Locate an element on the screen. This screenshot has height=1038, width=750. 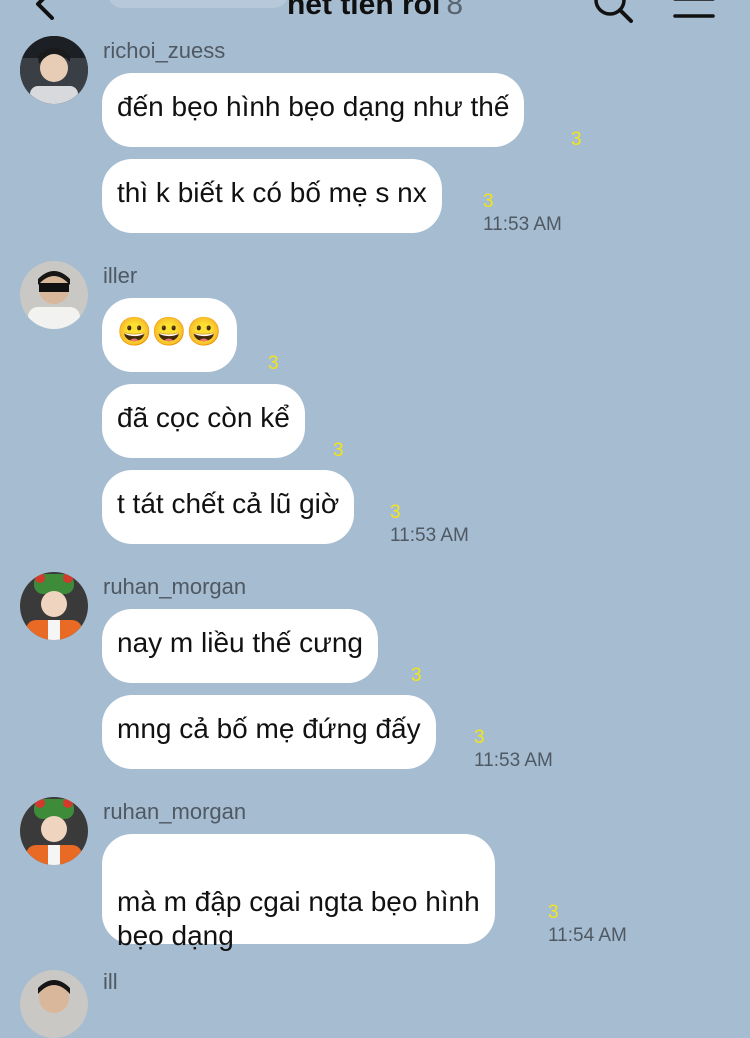
message-text: đã cọc còn kể is located at coordinates (203, 417).